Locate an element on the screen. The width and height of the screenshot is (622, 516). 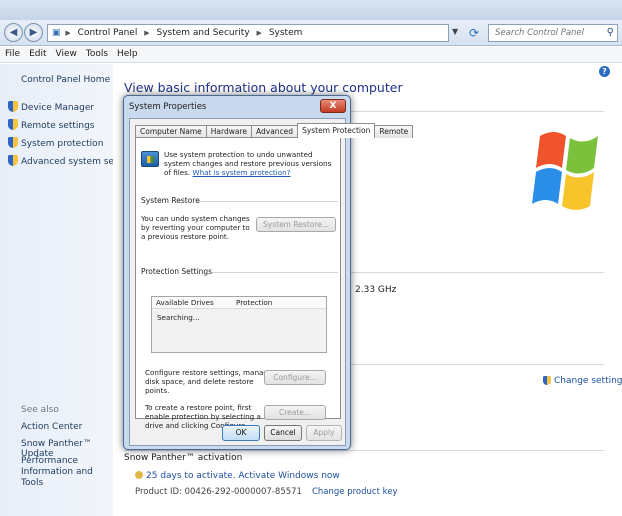
search-icon: ⚲ is located at coordinates (610, 32).